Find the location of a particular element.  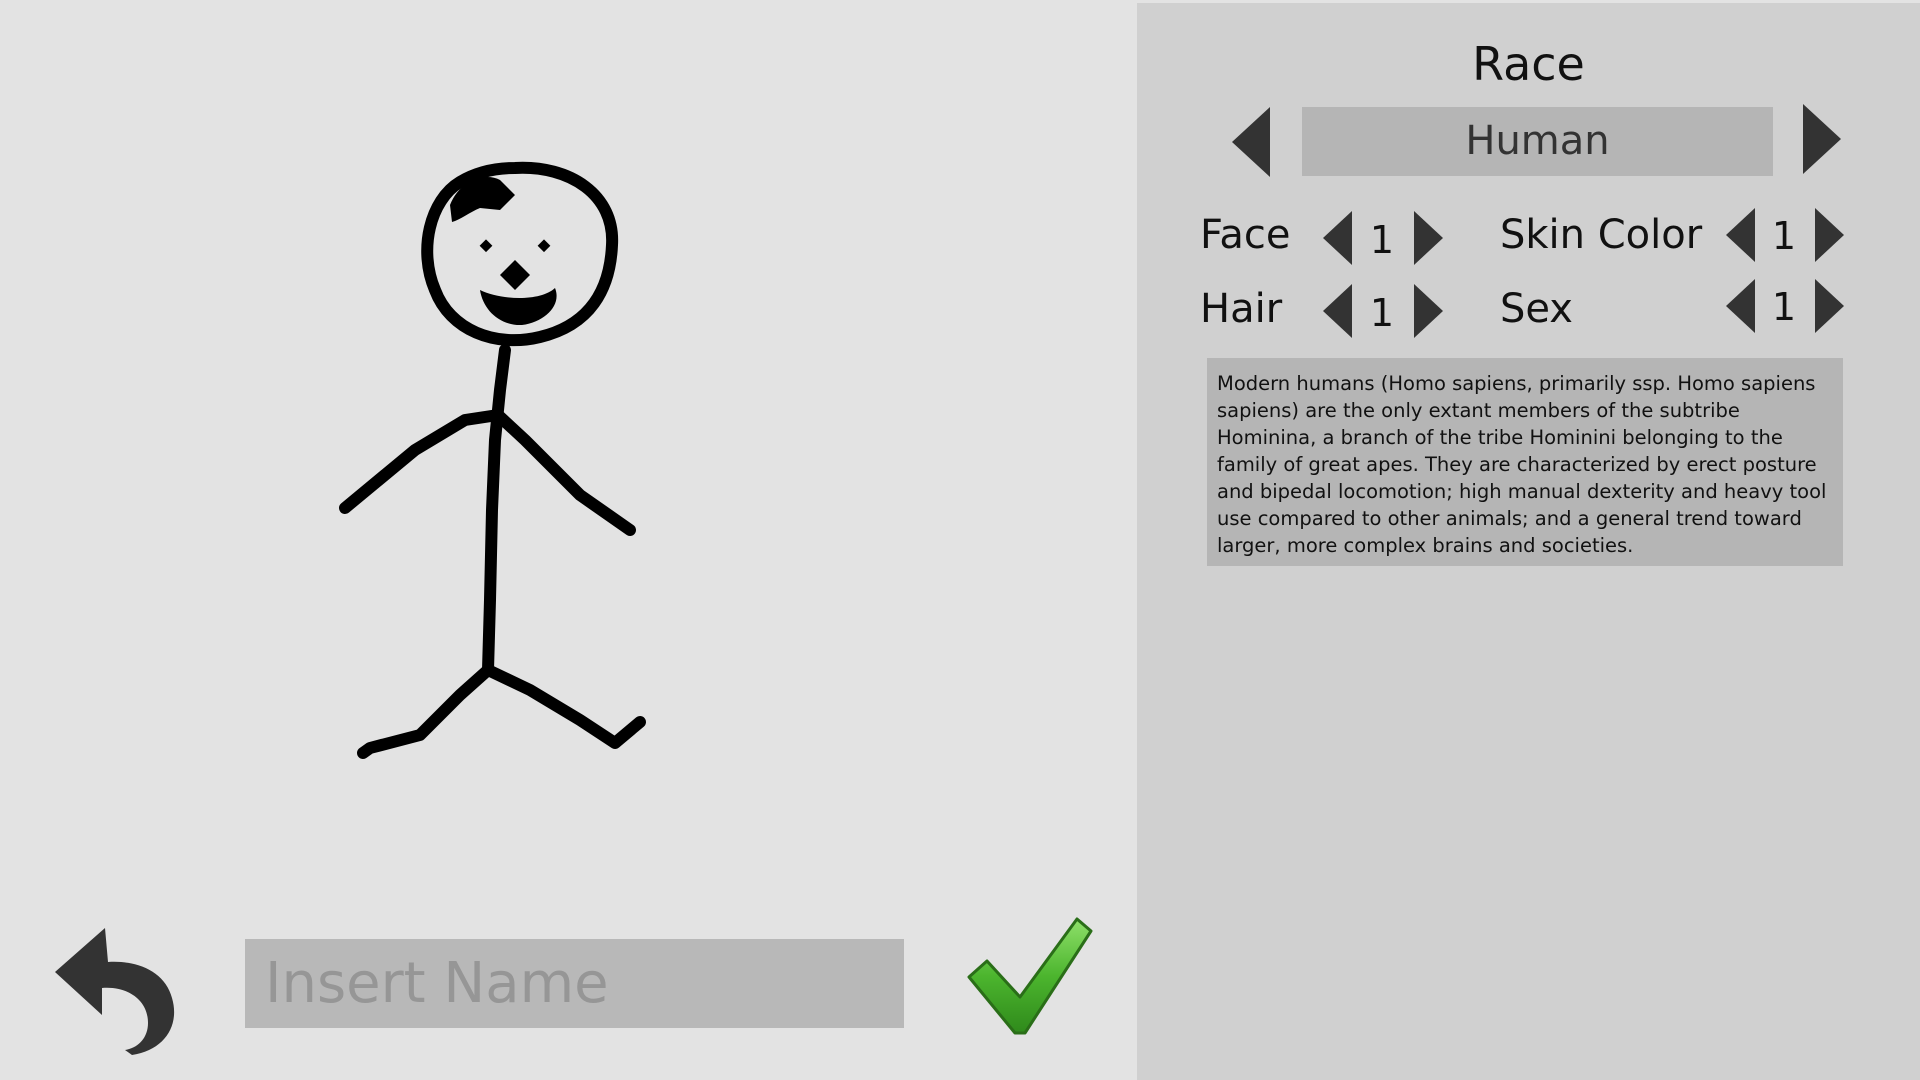

character-name-input is located at coordinates (574, 983).